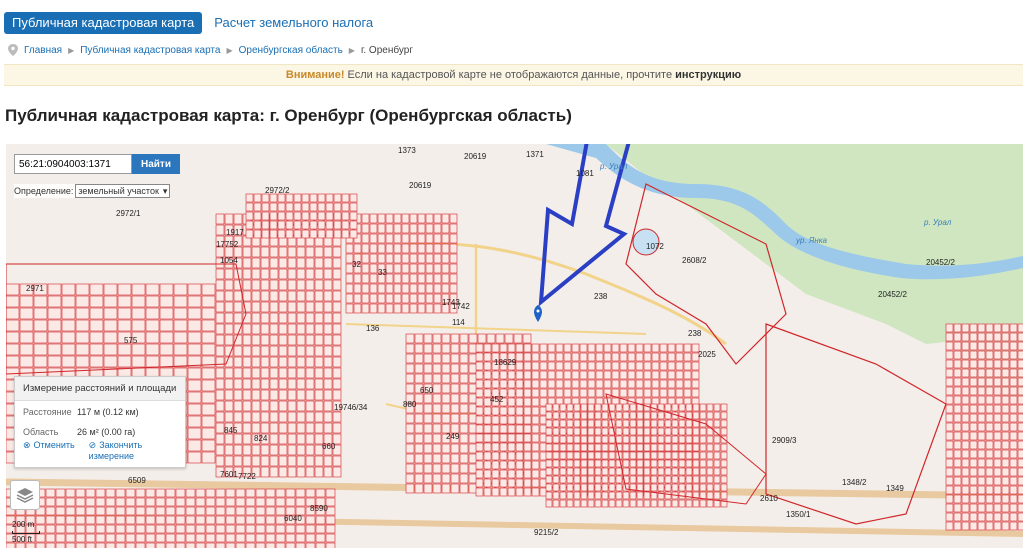 This screenshot has height=548, width=1023. Describe the element at coordinates (291, 50) in the screenshot. I see `breadcrumb-region: Оренбургская область` at that location.